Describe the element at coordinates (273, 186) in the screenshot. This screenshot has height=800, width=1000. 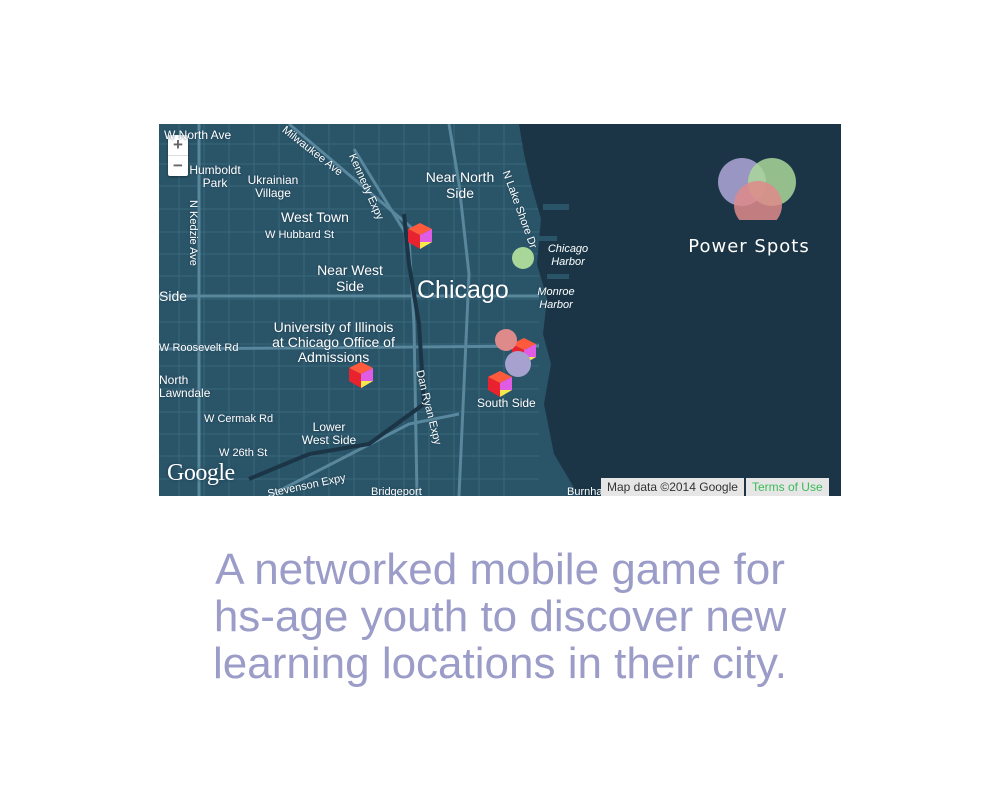
I see `map-label: Ukrainian Village` at that location.